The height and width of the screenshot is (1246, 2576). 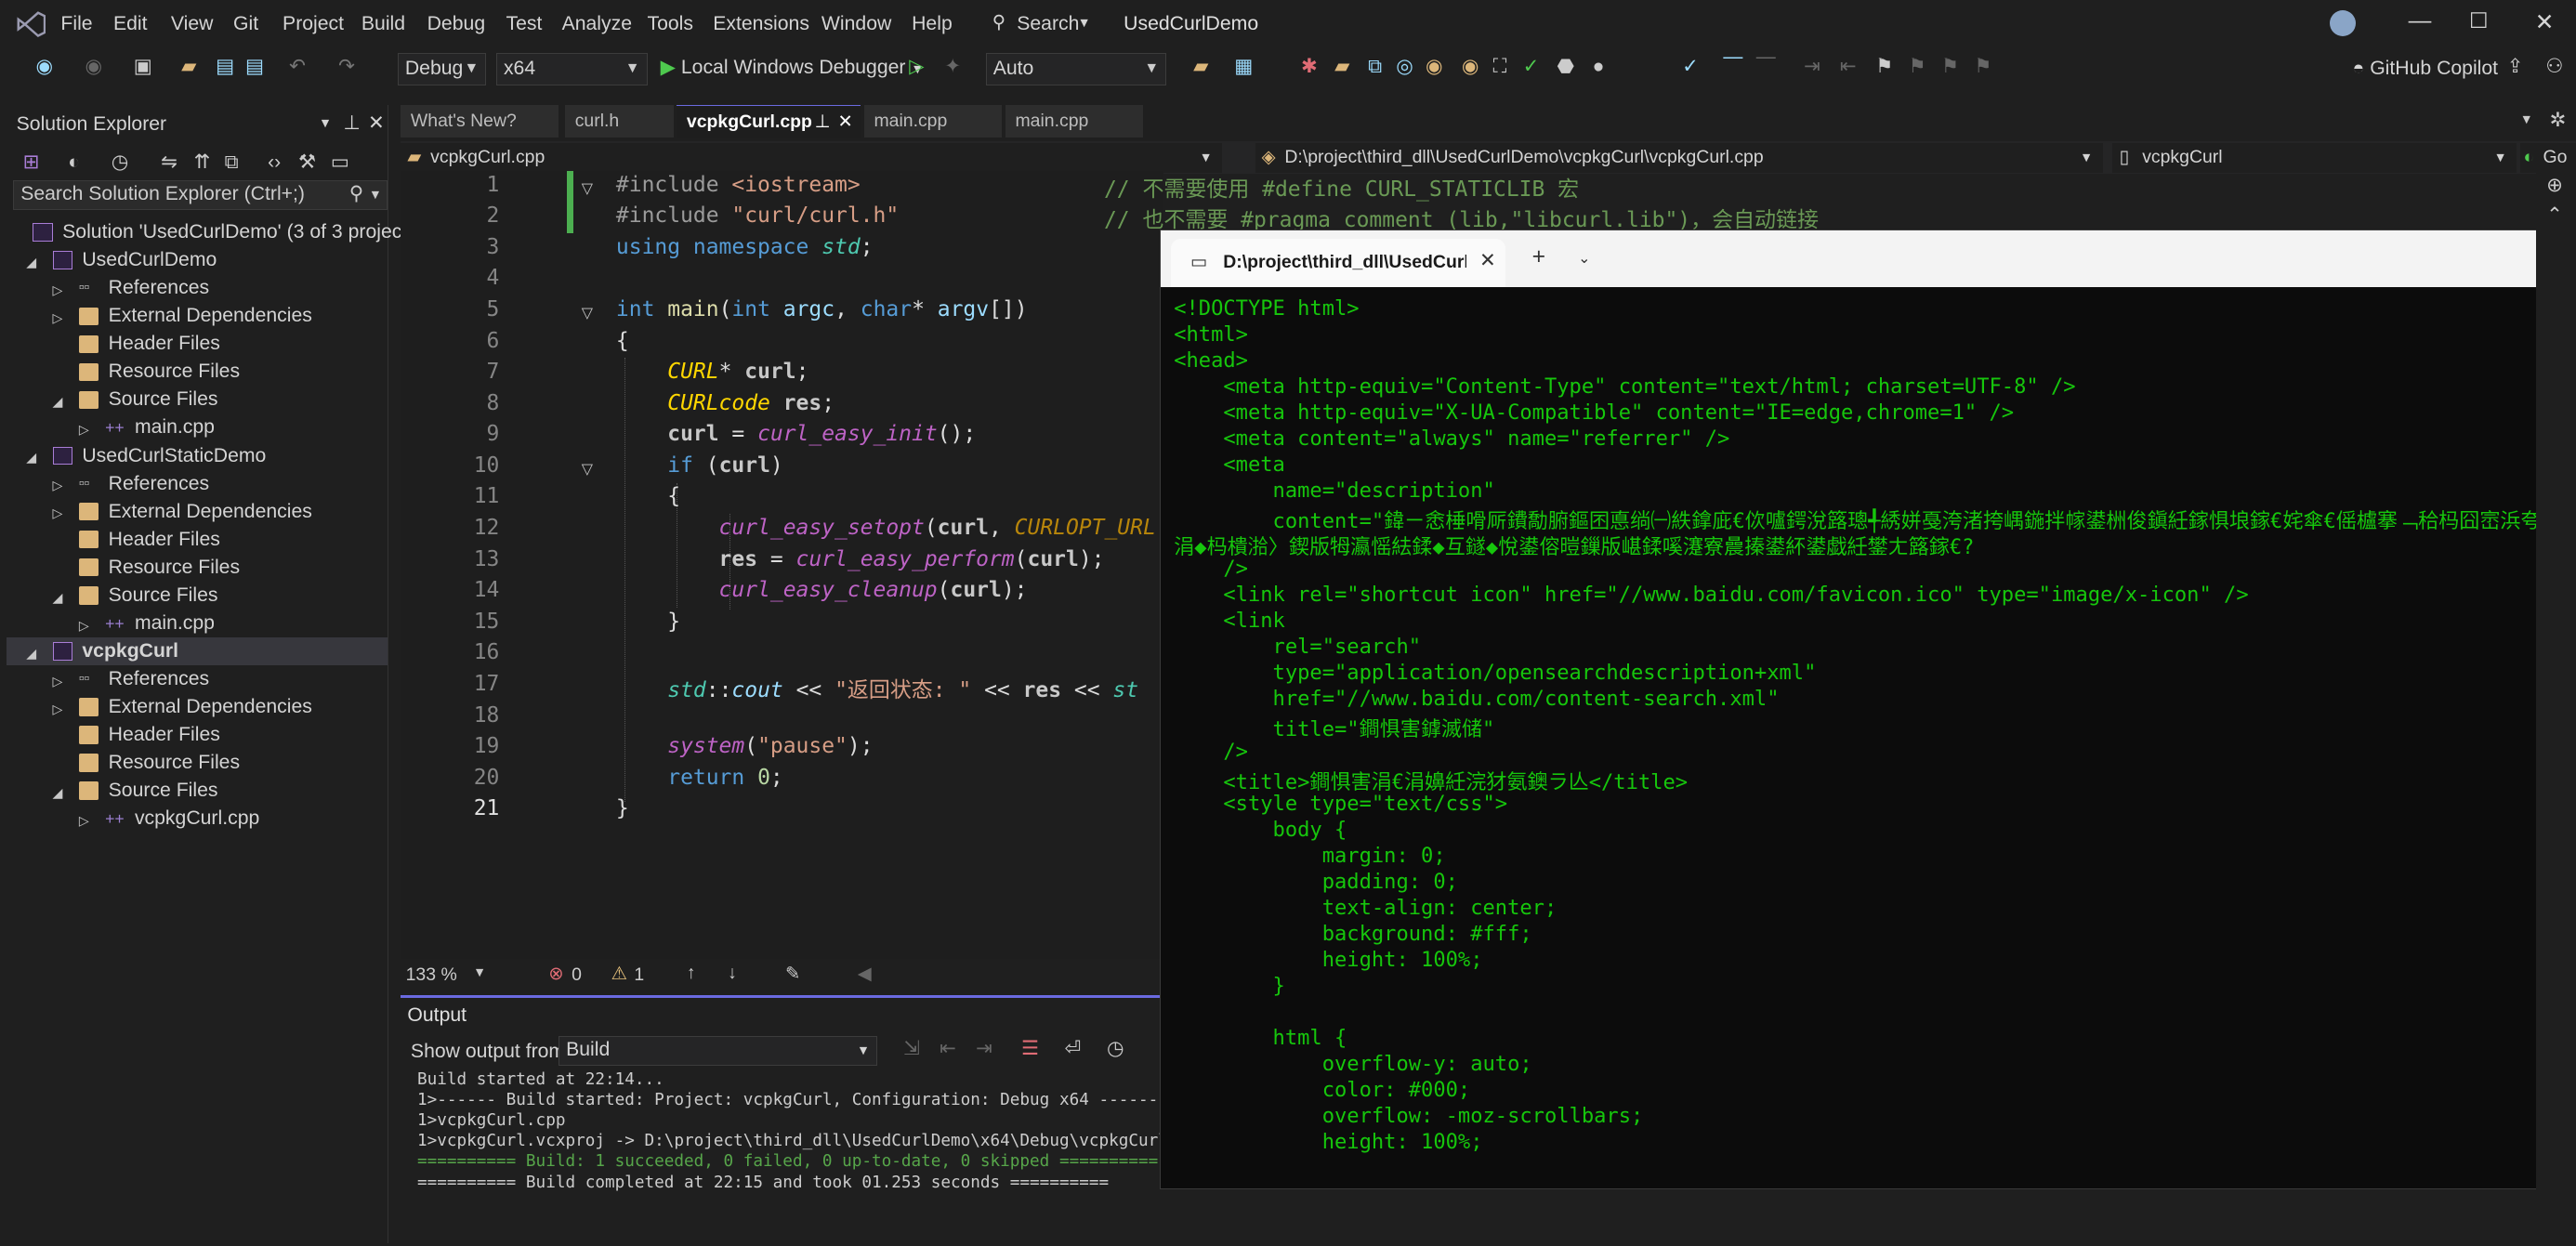 What do you see at coordinates (1243, 67) in the screenshot?
I see `layout-icon: ▦` at bounding box center [1243, 67].